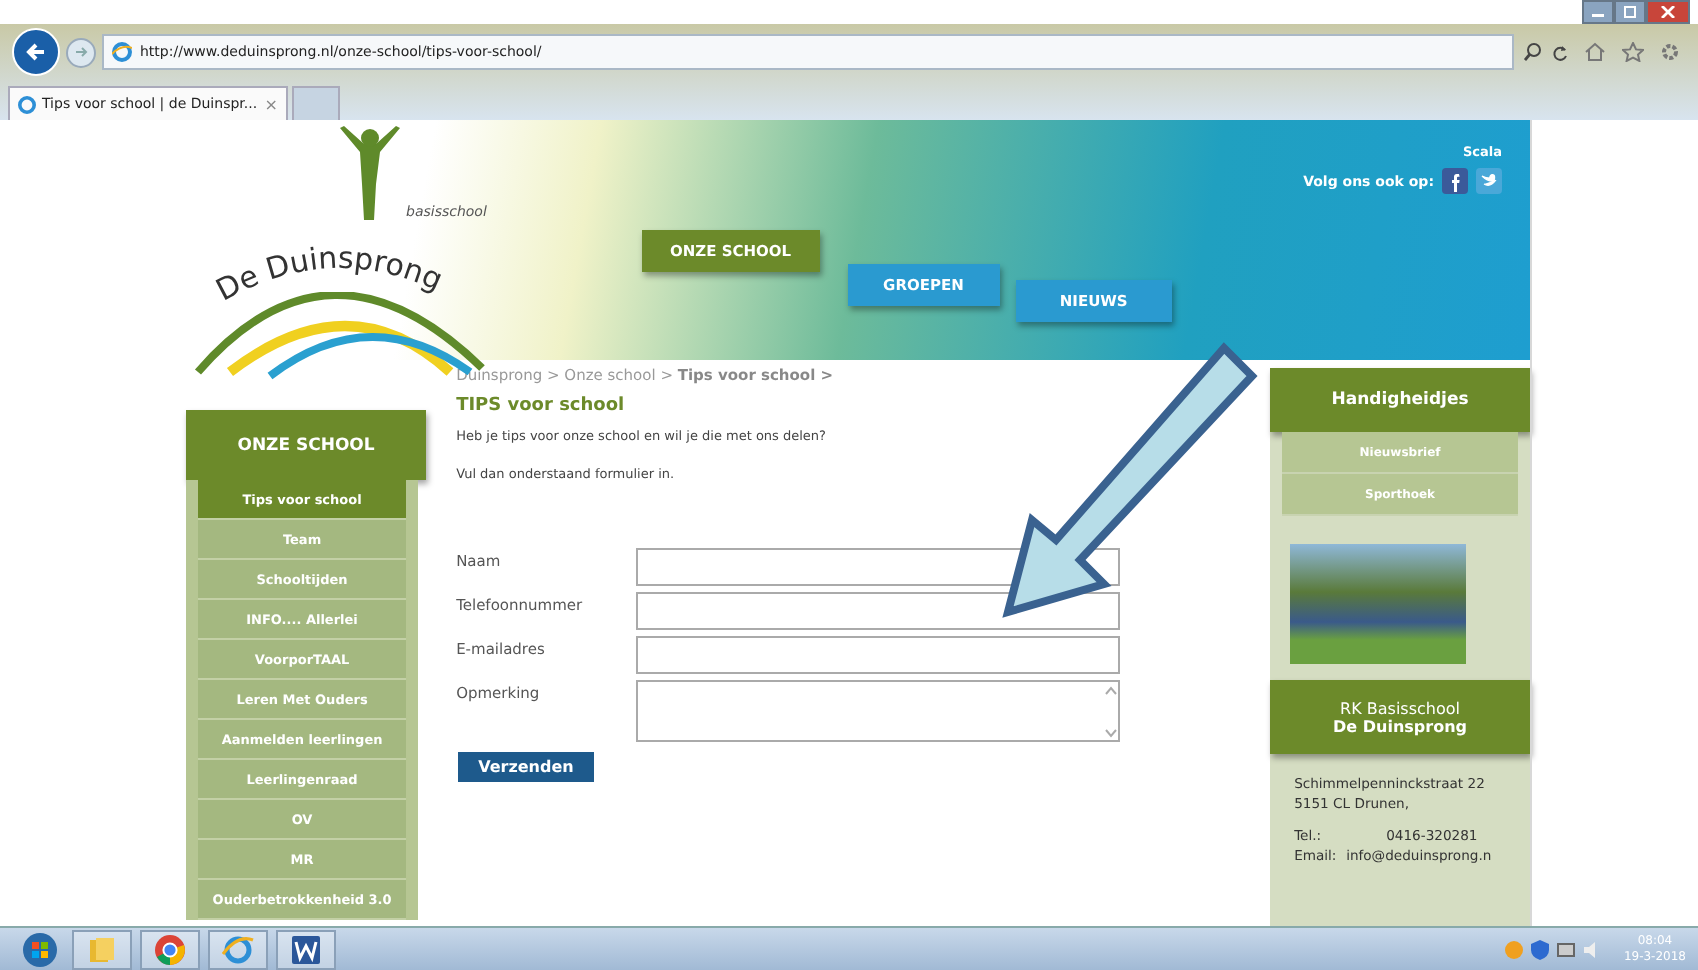 The width and height of the screenshot is (1698, 970). Describe the element at coordinates (306, 950) in the screenshot. I see `word-icon` at that location.